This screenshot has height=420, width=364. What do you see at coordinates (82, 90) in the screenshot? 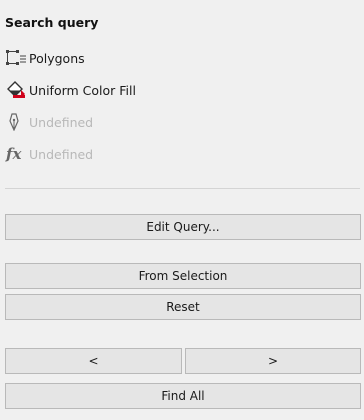
I see `property-label-fill: Uniform Color Fill` at bounding box center [82, 90].